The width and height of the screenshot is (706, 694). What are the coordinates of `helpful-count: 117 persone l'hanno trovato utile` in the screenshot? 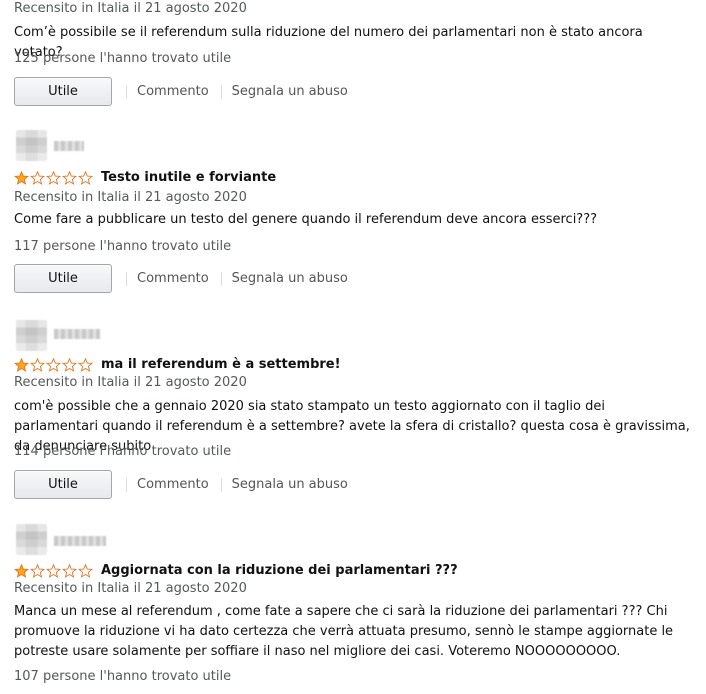 It's located at (123, 246).